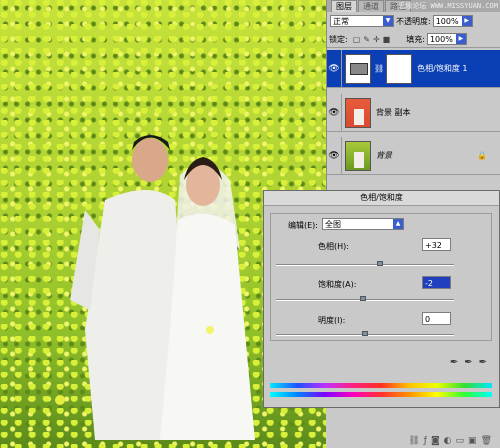 This screenshot has height=448, width=500. Describe the element at coordinates (482, 155) in the screenshot. I see `lock-icon: 🔒` at that location.